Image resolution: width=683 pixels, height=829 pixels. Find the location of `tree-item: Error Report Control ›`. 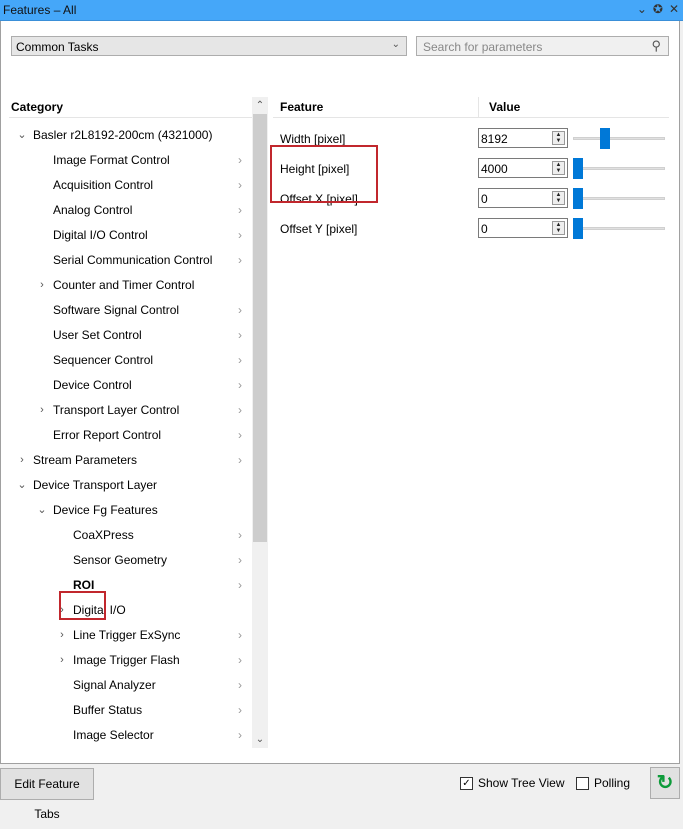

tree-item: Error Report Control › is located at coordinates (127, 435).